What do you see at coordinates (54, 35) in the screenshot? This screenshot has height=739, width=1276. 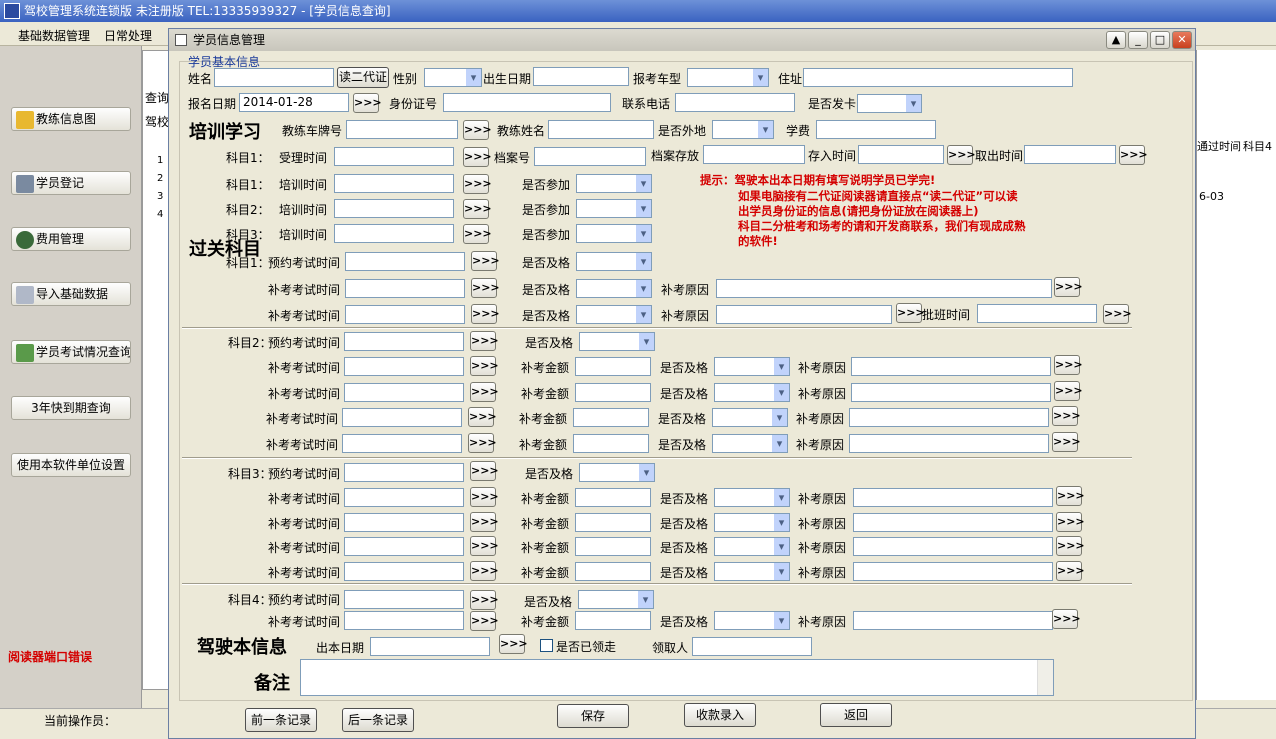 I see `menu-basic-data: 基础数据管理` at bounding box center [54, 35].